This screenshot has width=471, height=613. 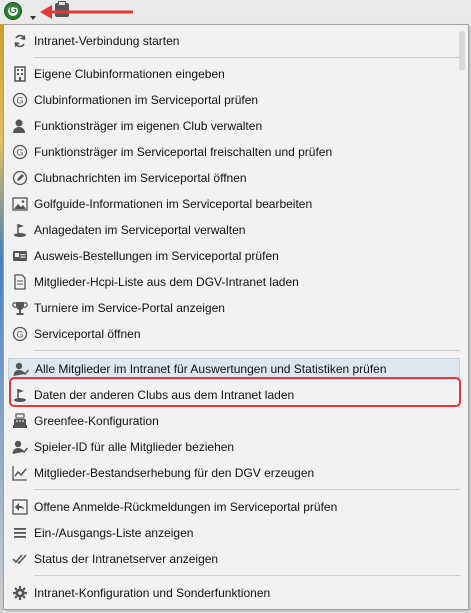 I want to click on cash-register-icon, so click(x=20, y=421).